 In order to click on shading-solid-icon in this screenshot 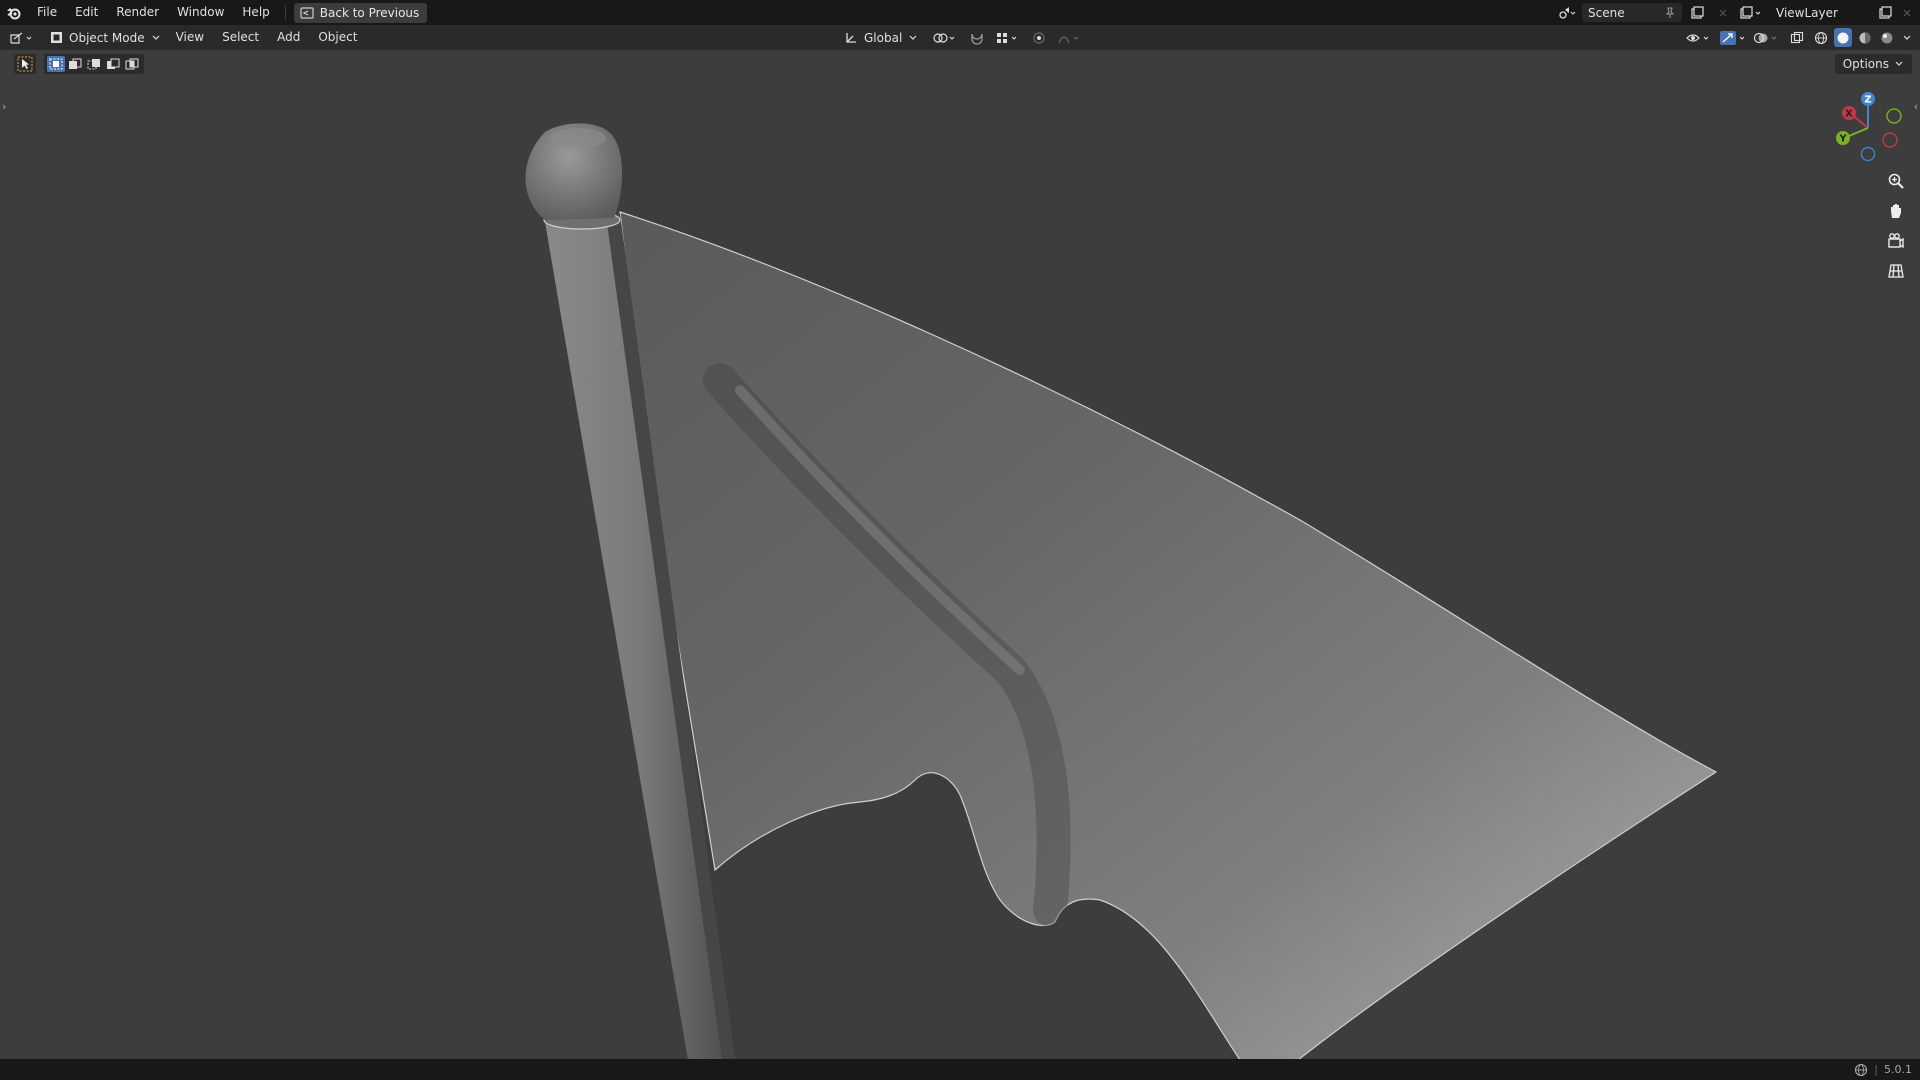, I will do `click(1843, 37)`.